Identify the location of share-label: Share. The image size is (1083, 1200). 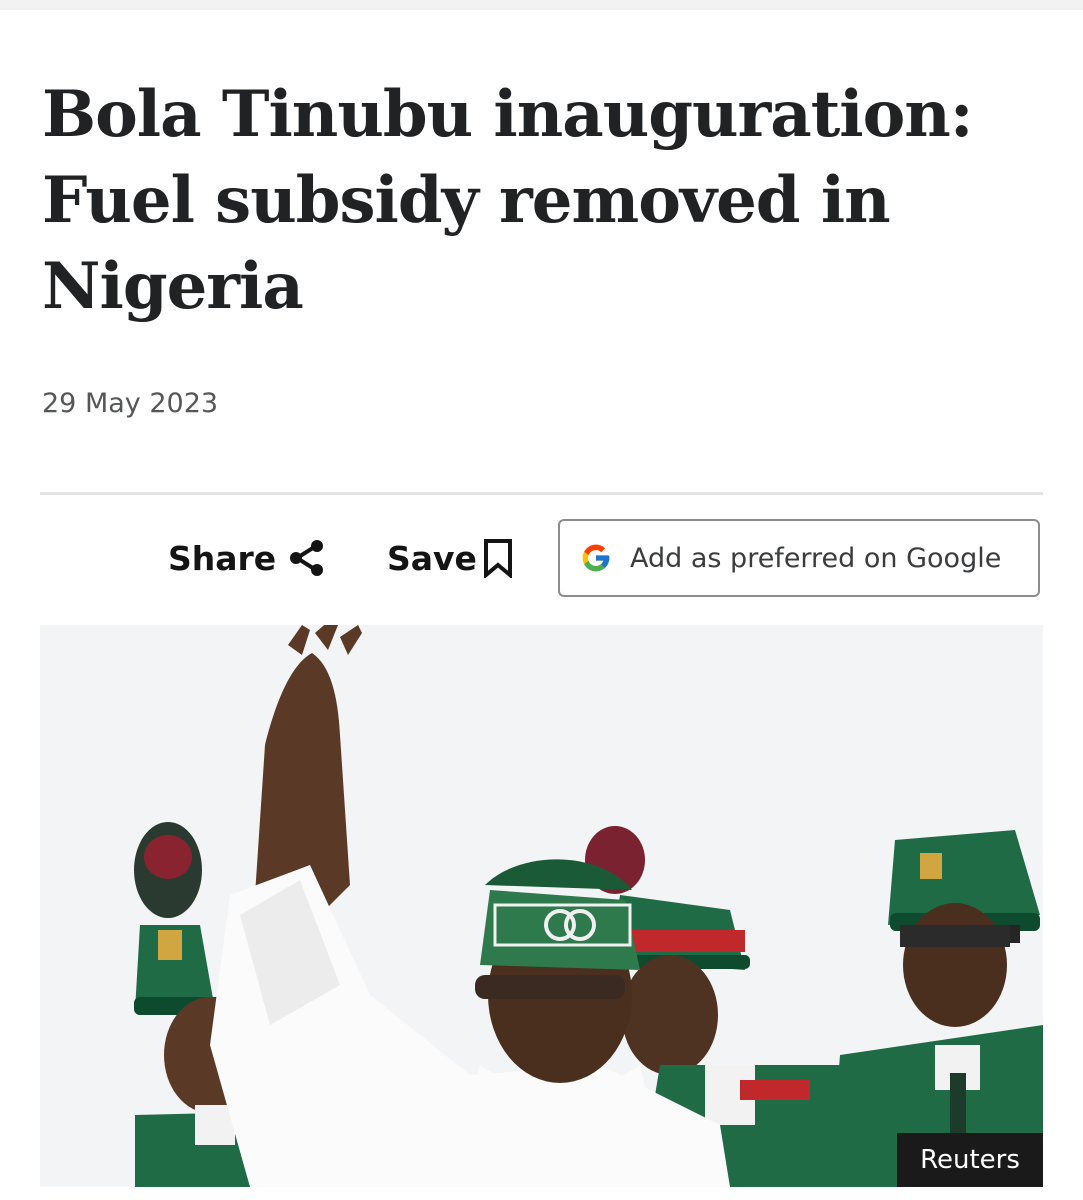
(222, 558).